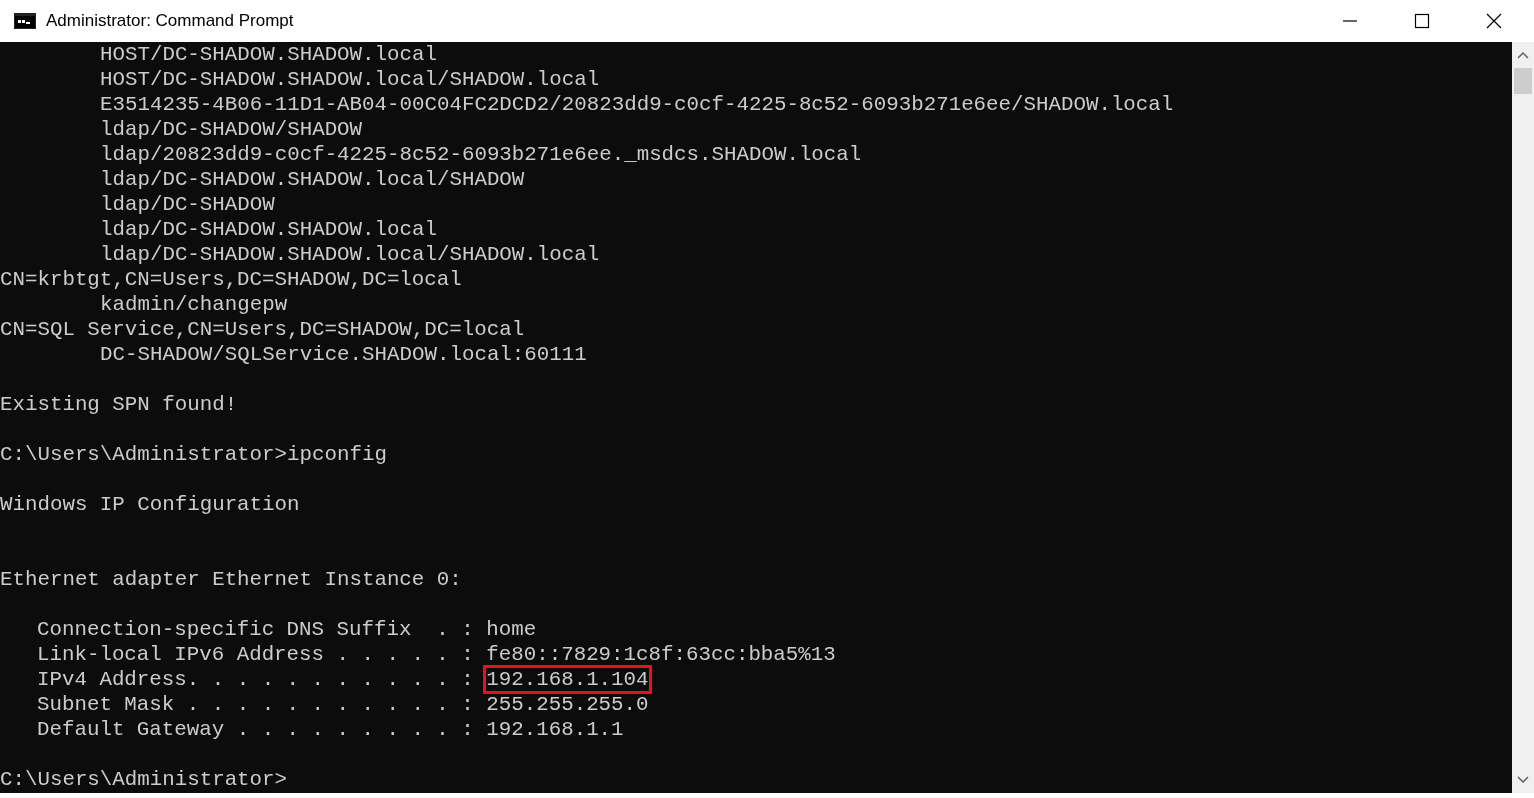 The width and height of the screenshot is (1534, 798). What do you see at coordinates (255, 729) in the screenshot?
I see `field-label: Default Gateway . . . . . . . . . :` at bounding box center [255, 729].